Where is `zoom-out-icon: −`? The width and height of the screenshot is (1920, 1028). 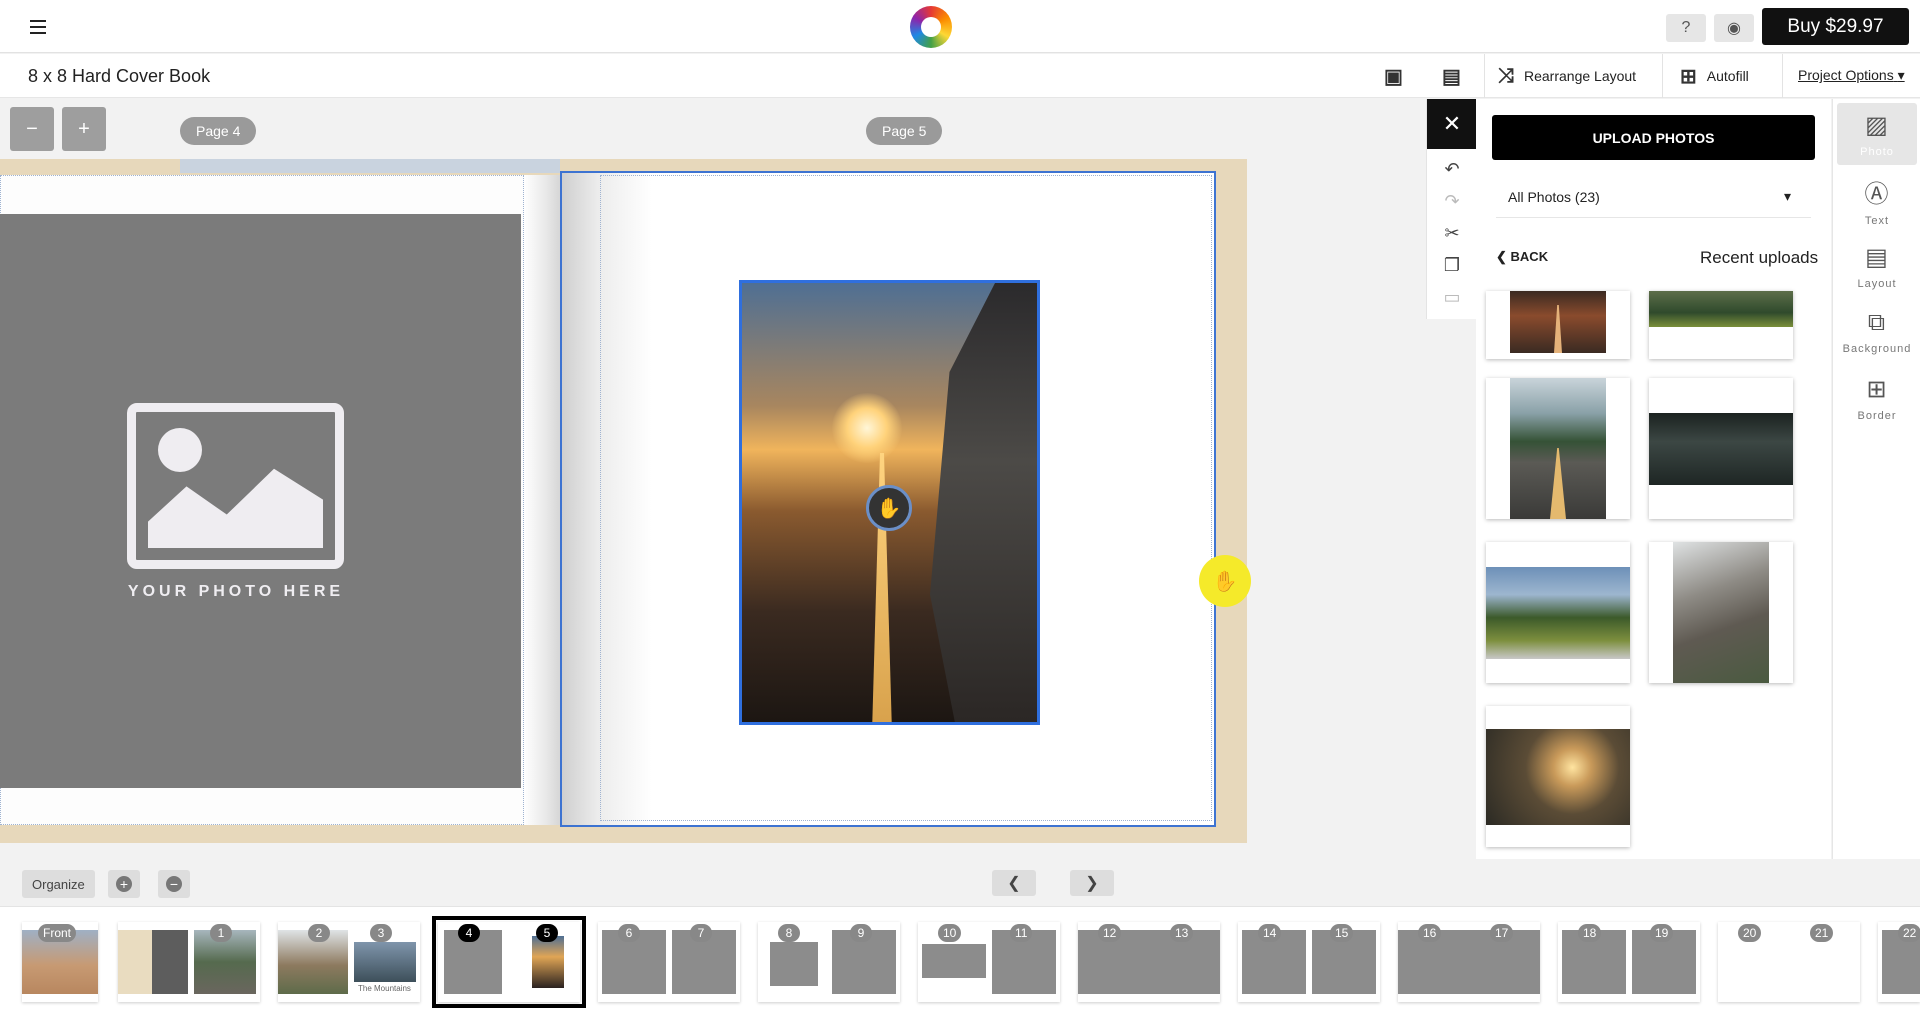
zoom-out-icon: − is located at coordinates (32, 129).